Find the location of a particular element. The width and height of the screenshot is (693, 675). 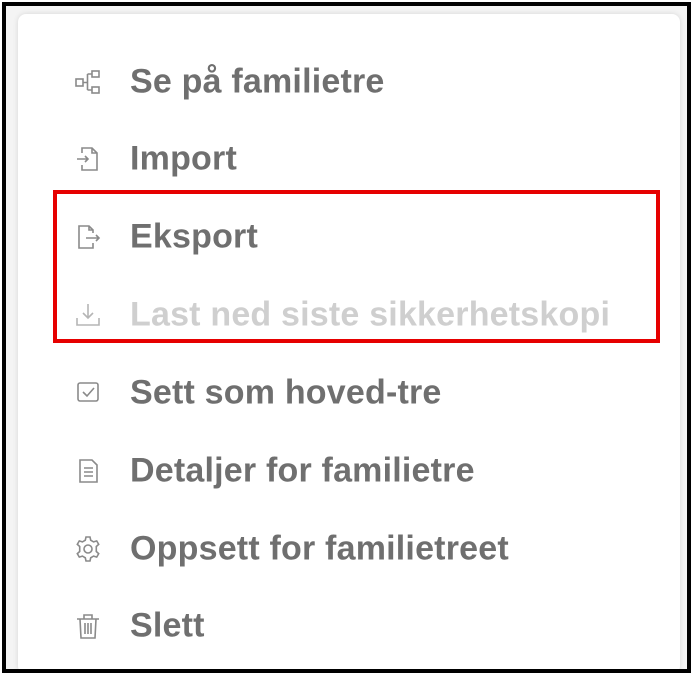

menu-item-label: Import is located at coordinates (183, 158).